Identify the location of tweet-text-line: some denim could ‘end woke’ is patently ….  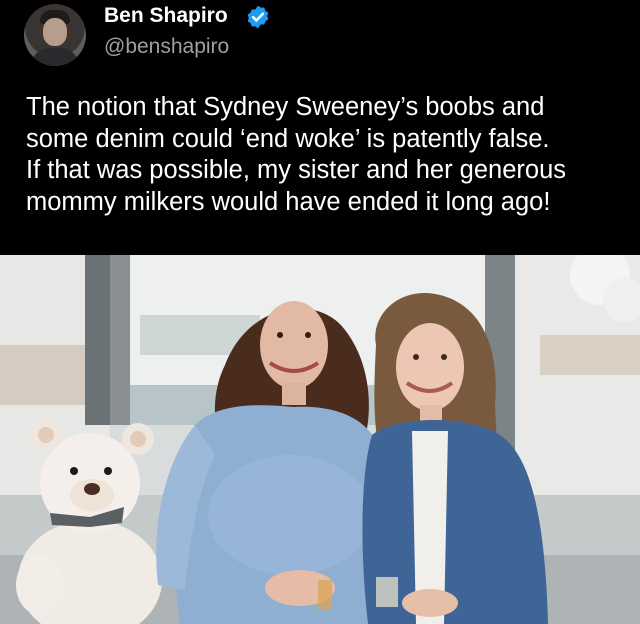
(288, 138).